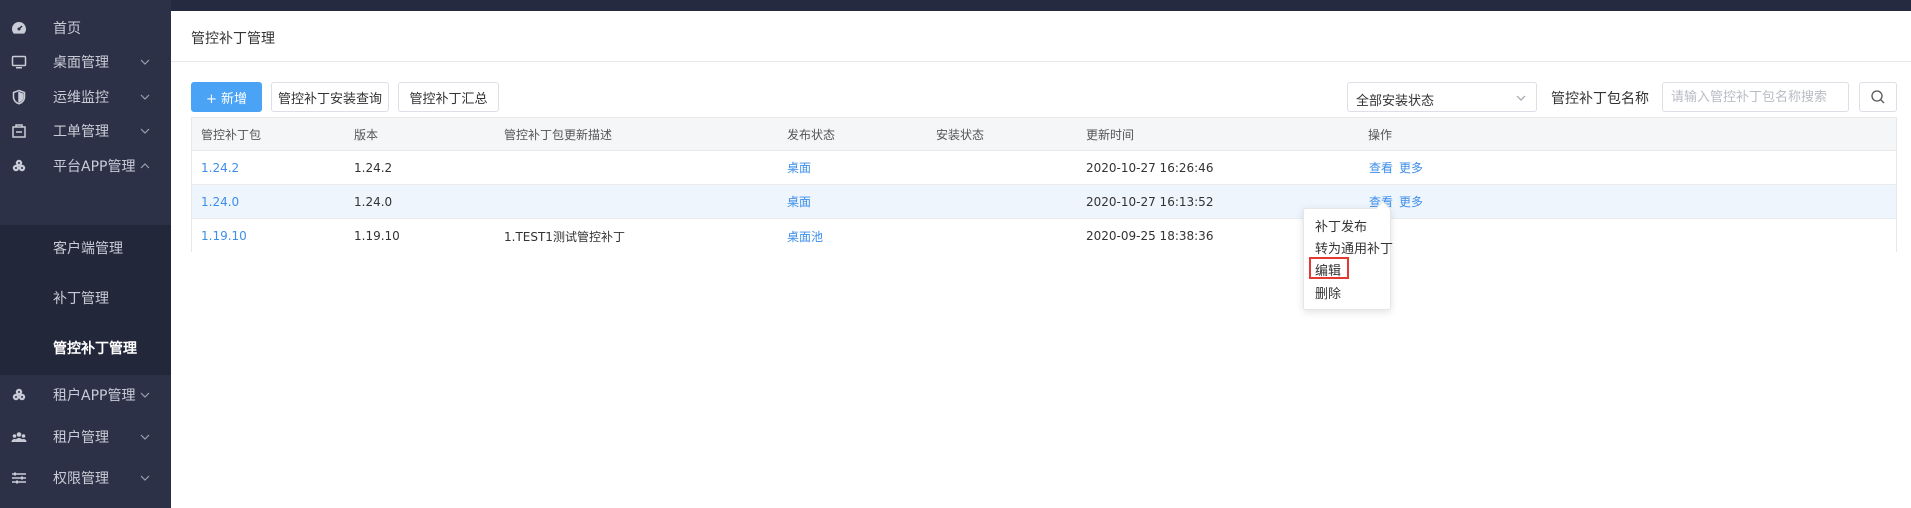 The width and height of the screenshot is (1911, 508). Describe the element at coordinates (373, 201) in the screenshot. I see `version-cell: 1.24.0` at that location.